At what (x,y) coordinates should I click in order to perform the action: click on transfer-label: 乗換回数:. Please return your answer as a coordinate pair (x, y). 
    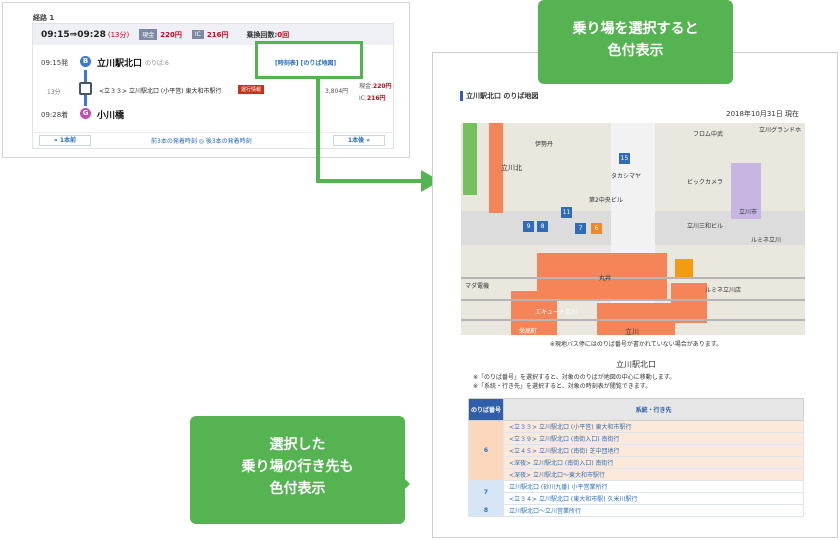
    Looking at the image, I should click on (262, 34).